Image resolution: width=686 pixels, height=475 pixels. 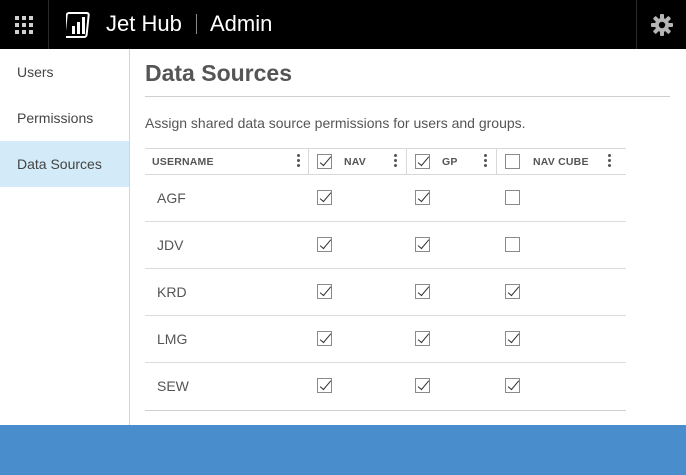 What do you see at coordinates (385, 245) in the screenshot?
I see `table-row: JDV` at bounding box center [385, 245].